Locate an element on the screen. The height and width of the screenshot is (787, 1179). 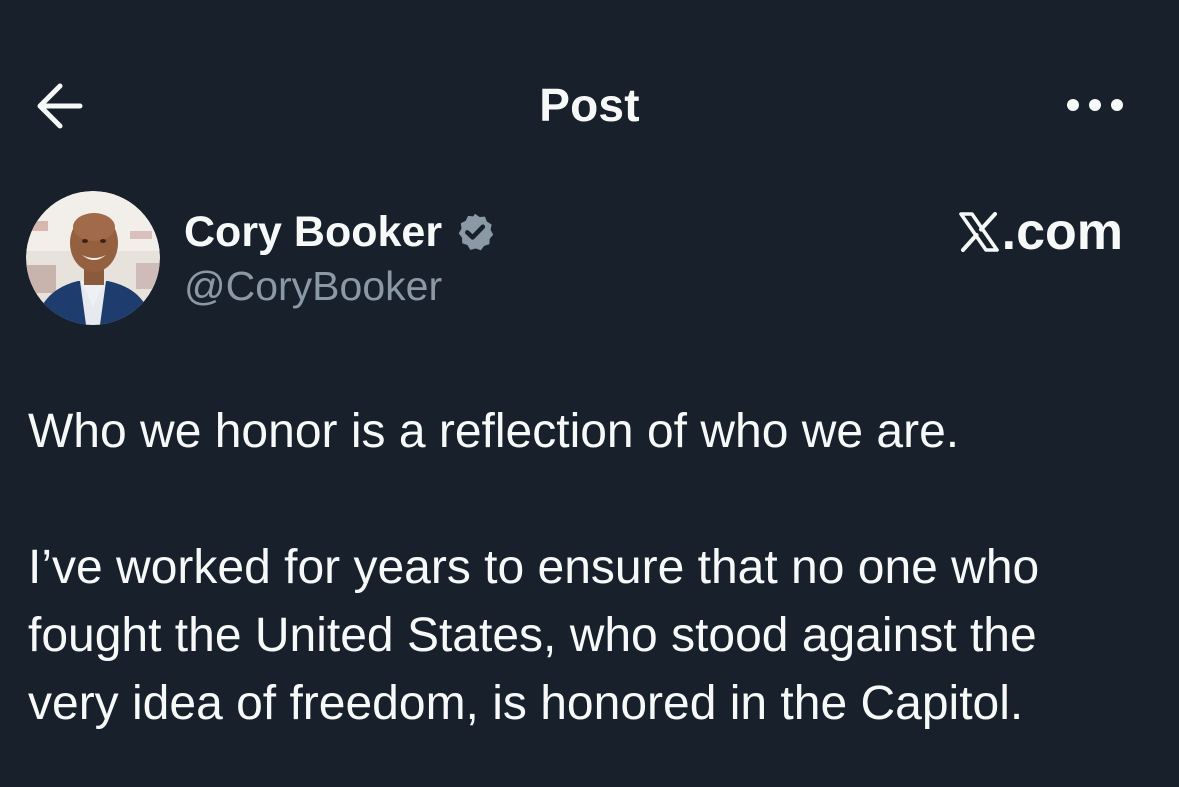
profile-photo is located at coordinates (93, 258).